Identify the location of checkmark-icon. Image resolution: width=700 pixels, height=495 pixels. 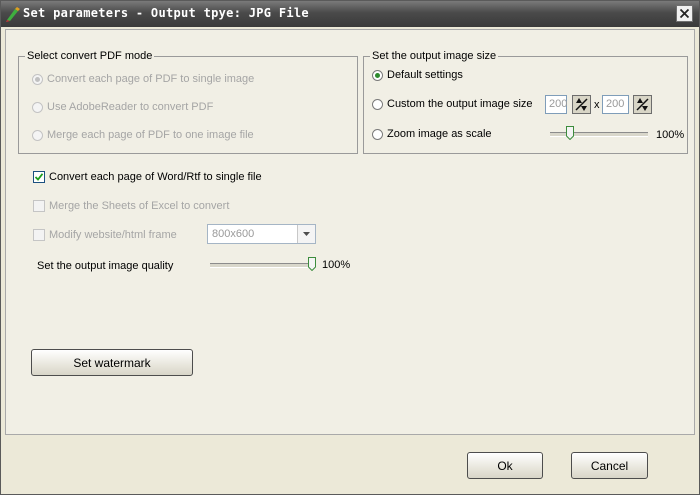
(39, 177).